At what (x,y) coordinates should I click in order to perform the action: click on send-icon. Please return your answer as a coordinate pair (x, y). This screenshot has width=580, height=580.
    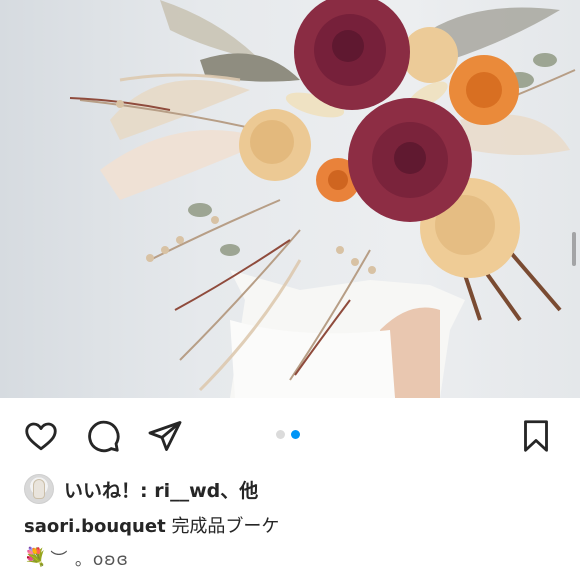
    Looking at the image, I should click on (165, 436).